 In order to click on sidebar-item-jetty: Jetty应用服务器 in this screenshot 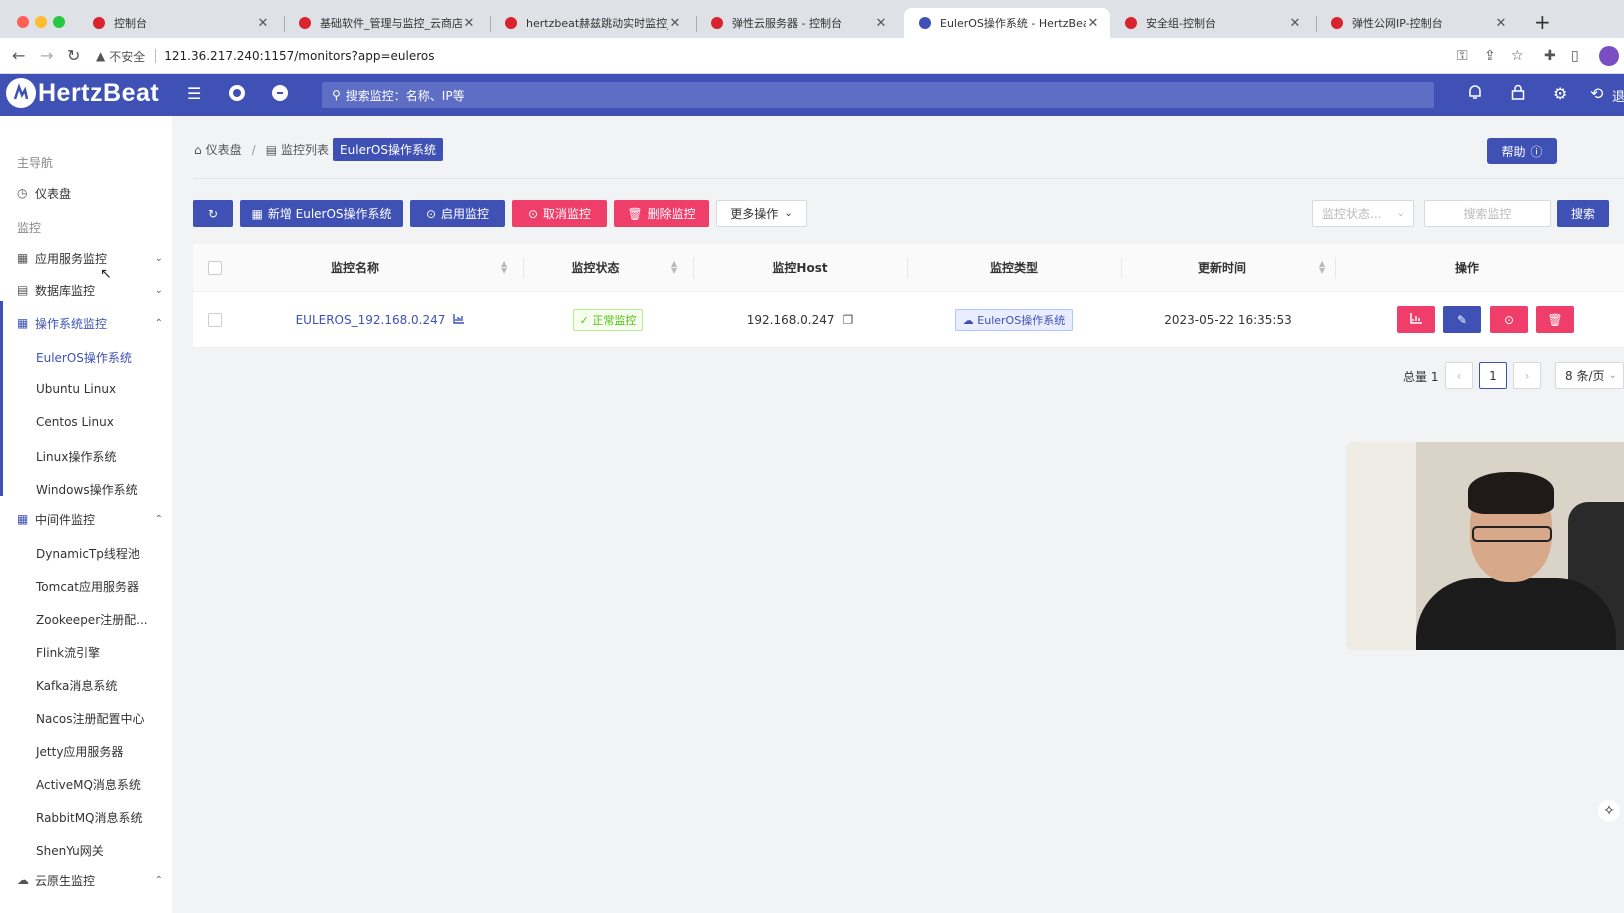, I will do `click(79, 751)`.